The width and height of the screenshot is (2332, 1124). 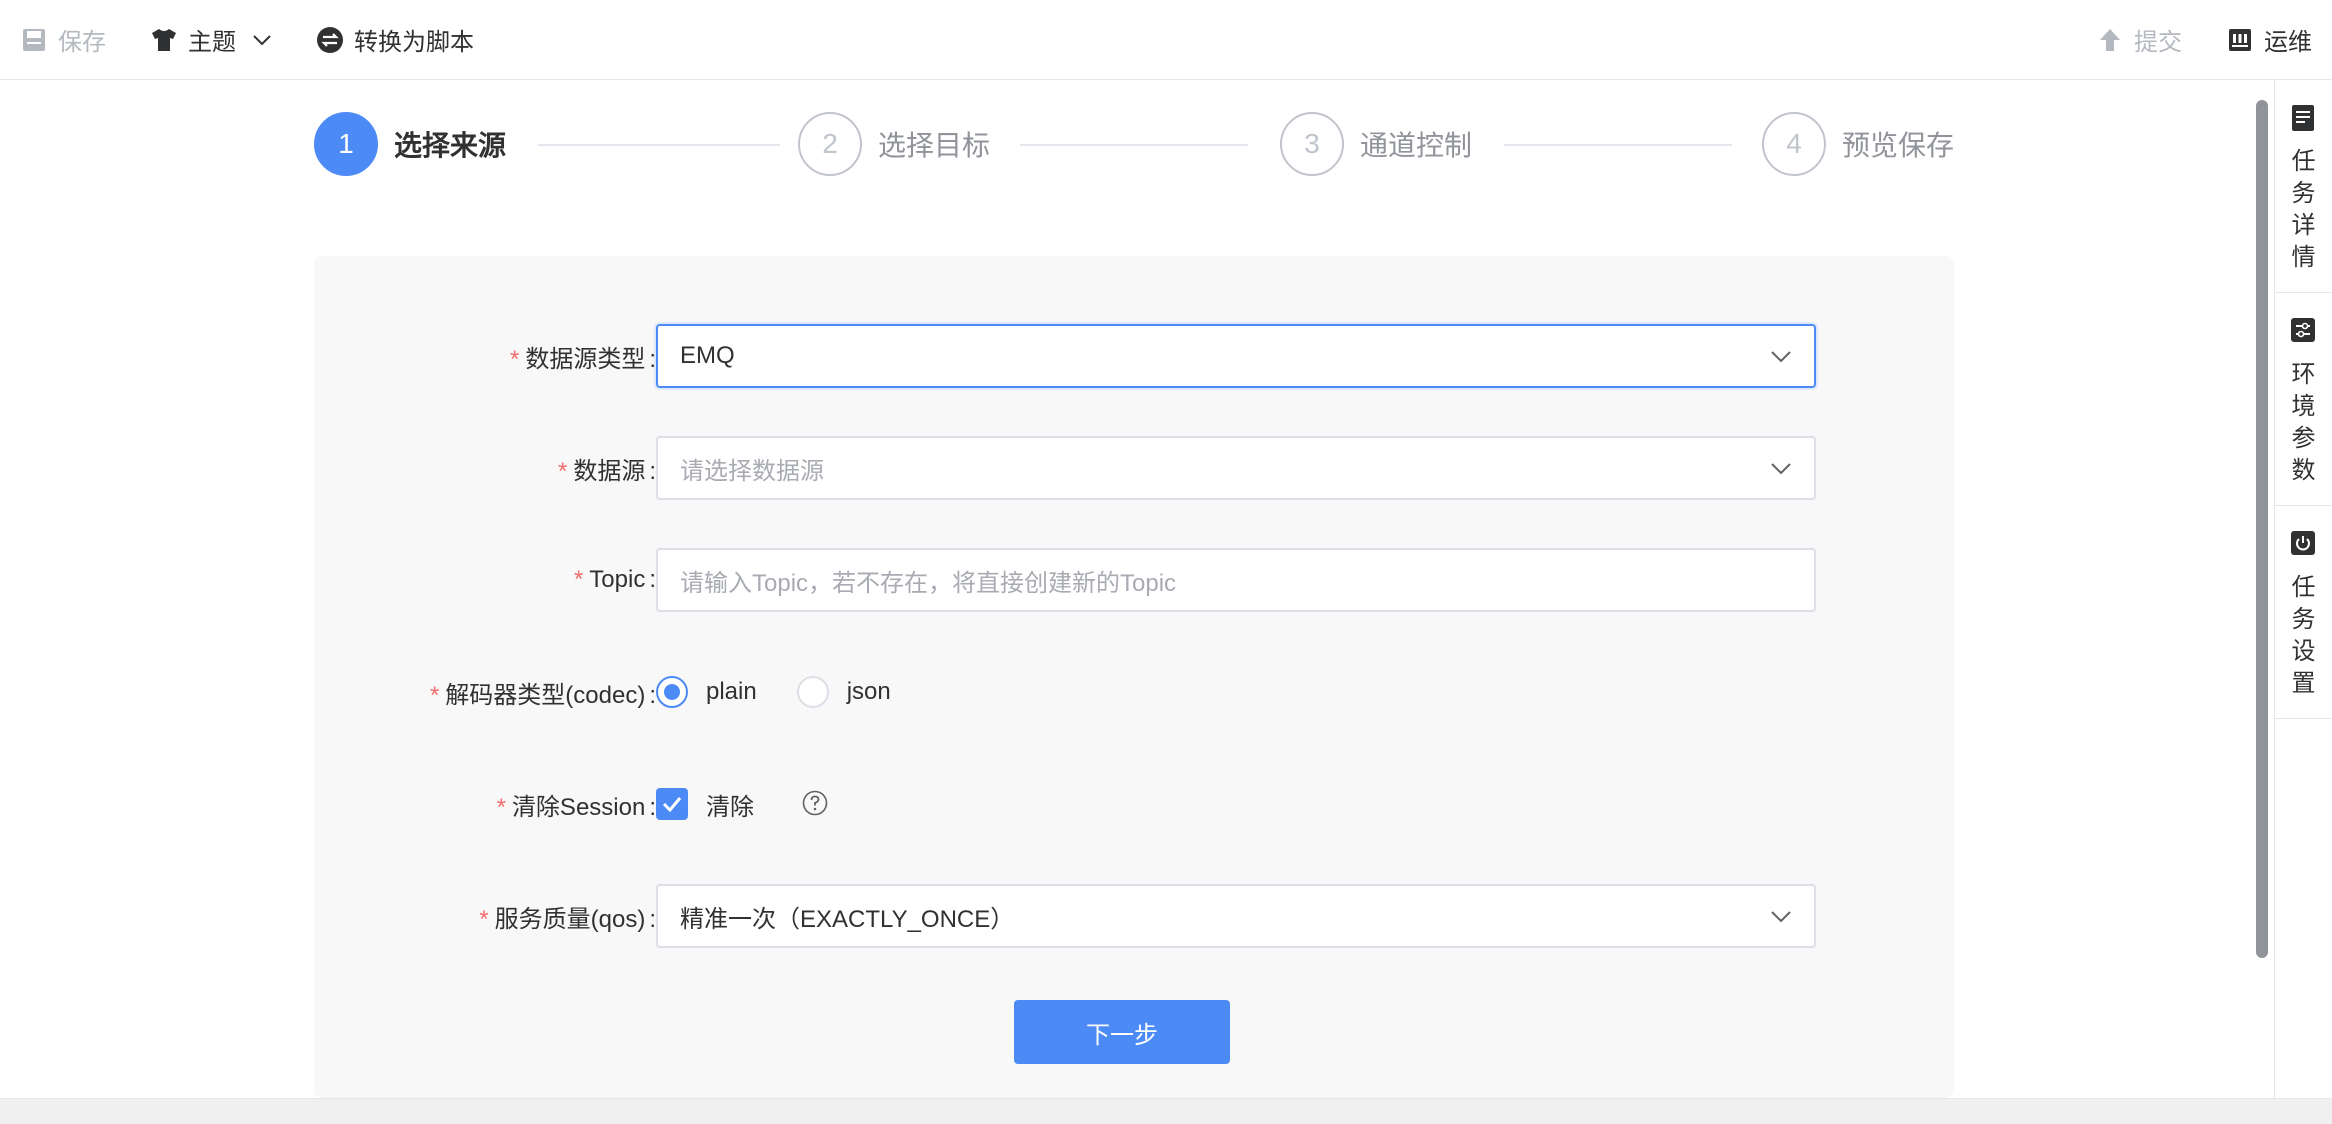 I want to click on form-label: * 清除Session:, so click(x=485, y=804).